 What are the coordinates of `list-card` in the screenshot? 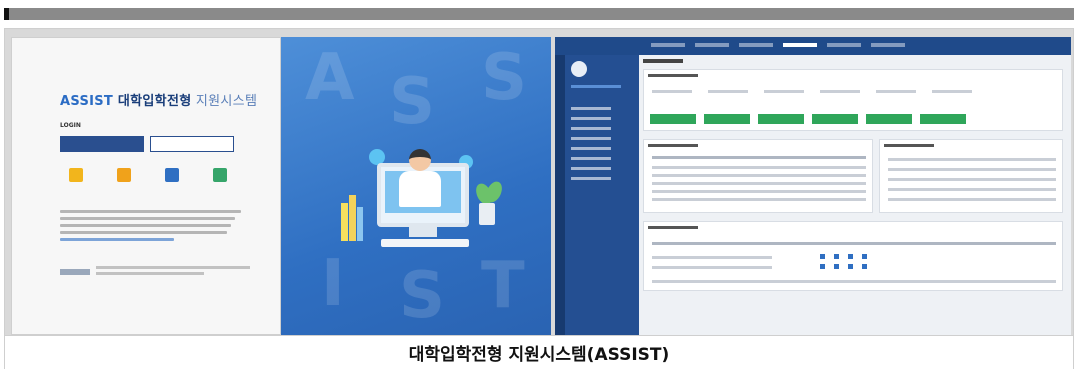 It's located at (758, 176).